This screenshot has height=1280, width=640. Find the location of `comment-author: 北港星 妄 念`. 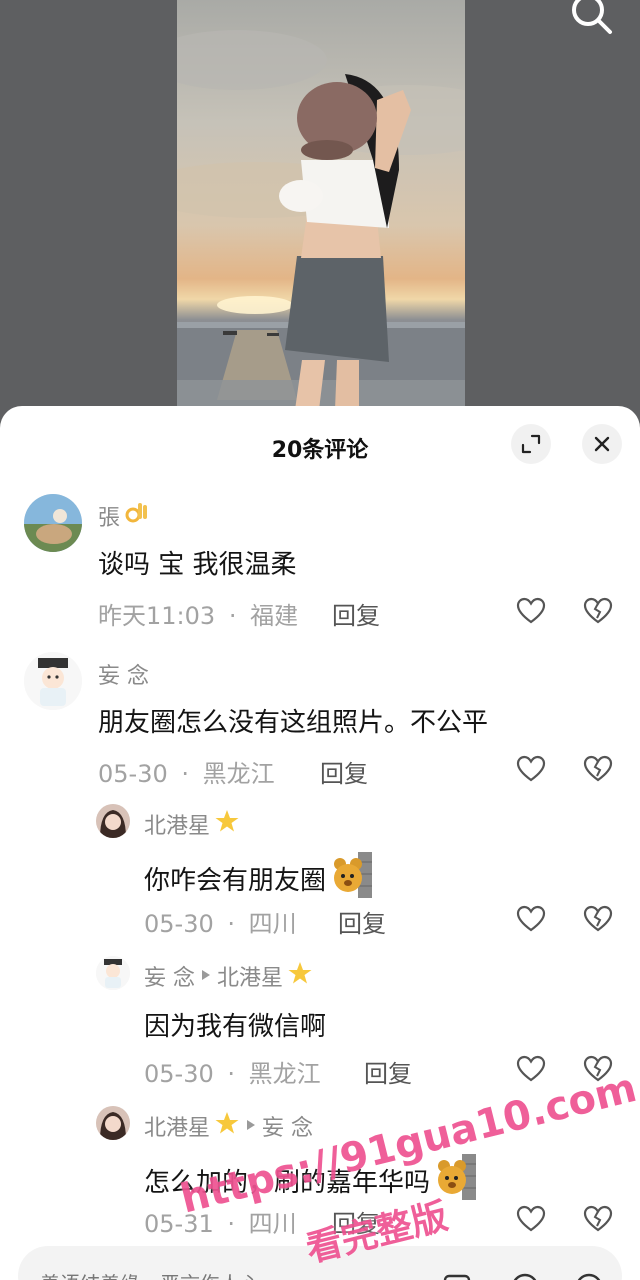

comment-author: 北港星 妄 念 is located at coordinates (228, 1126).